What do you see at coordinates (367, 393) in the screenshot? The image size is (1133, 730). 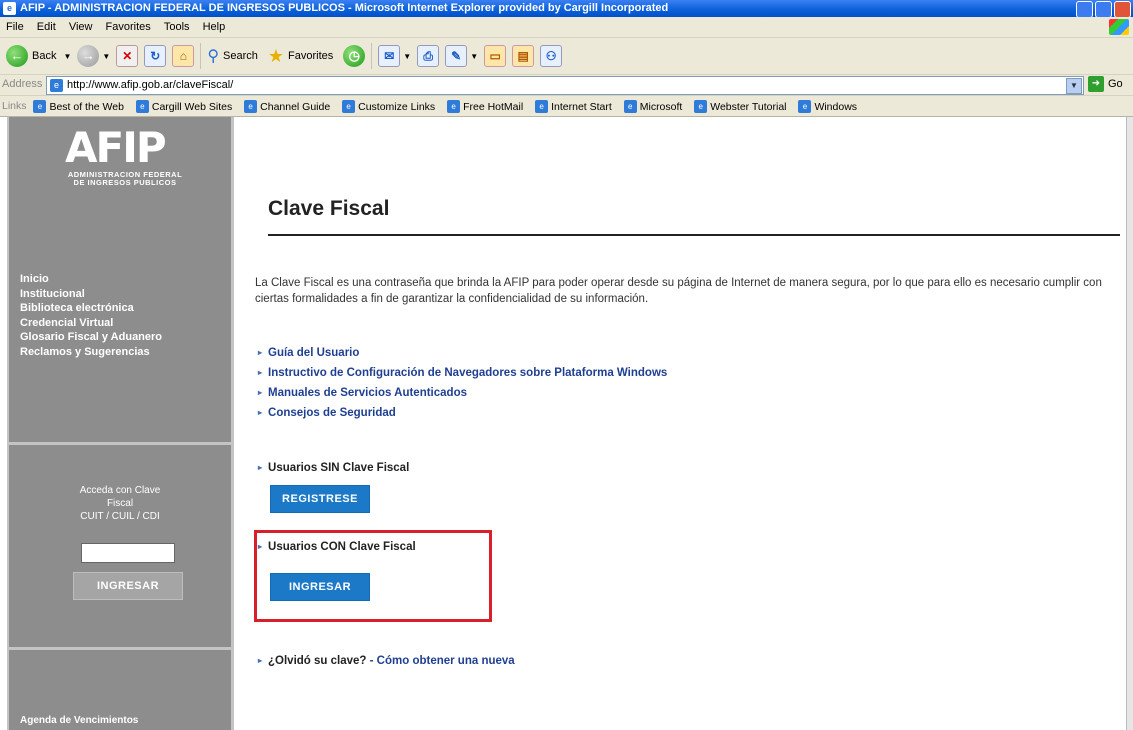 I see `link-manuales: Manuales de Servicios Autenticados` at bounding box center [367, 393].